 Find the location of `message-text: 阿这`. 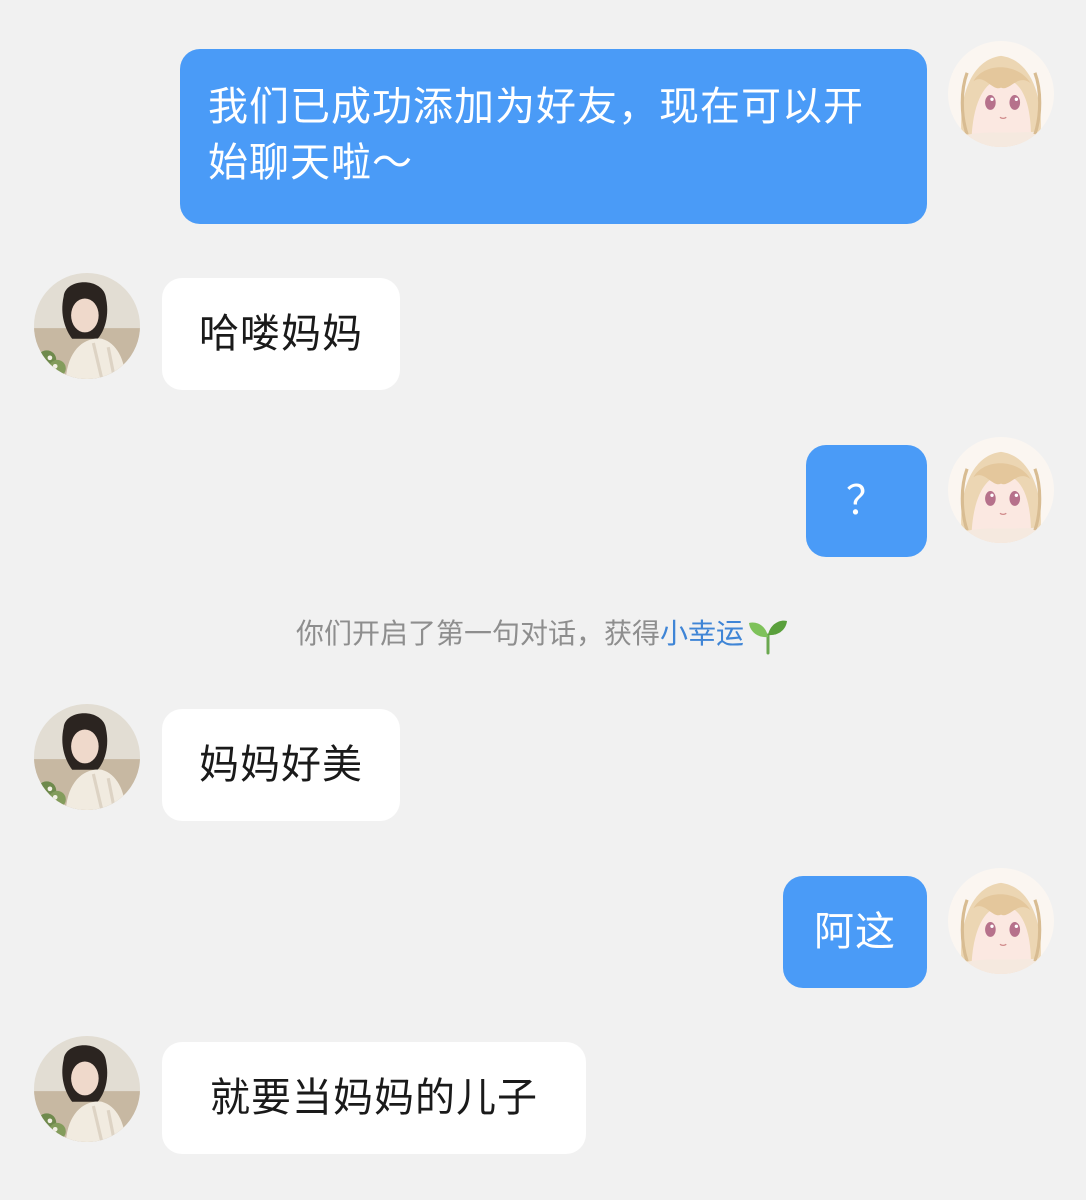

message-text: 阿这 is located at coordinates (855, 932).